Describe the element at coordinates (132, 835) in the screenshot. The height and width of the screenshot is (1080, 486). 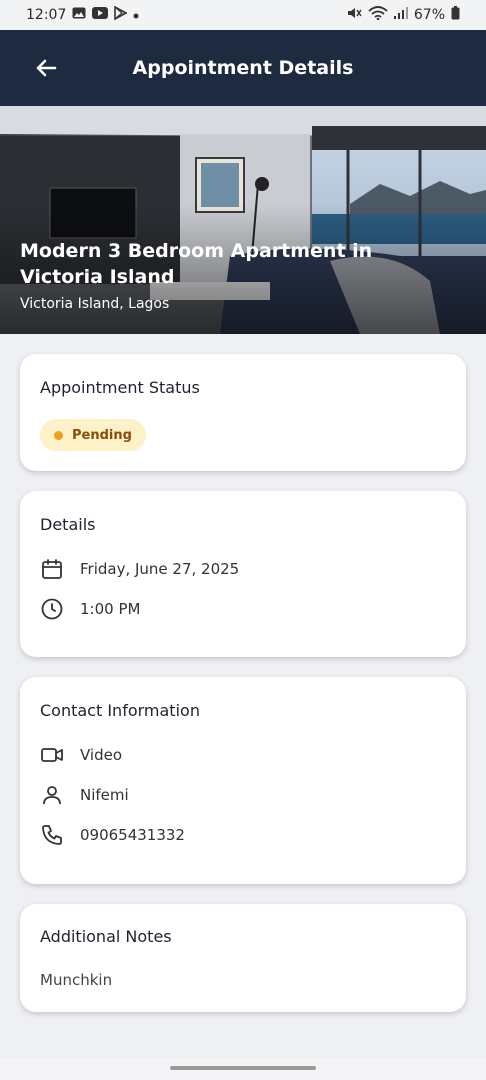
I see `contact-phone: 09065431332` at that location.